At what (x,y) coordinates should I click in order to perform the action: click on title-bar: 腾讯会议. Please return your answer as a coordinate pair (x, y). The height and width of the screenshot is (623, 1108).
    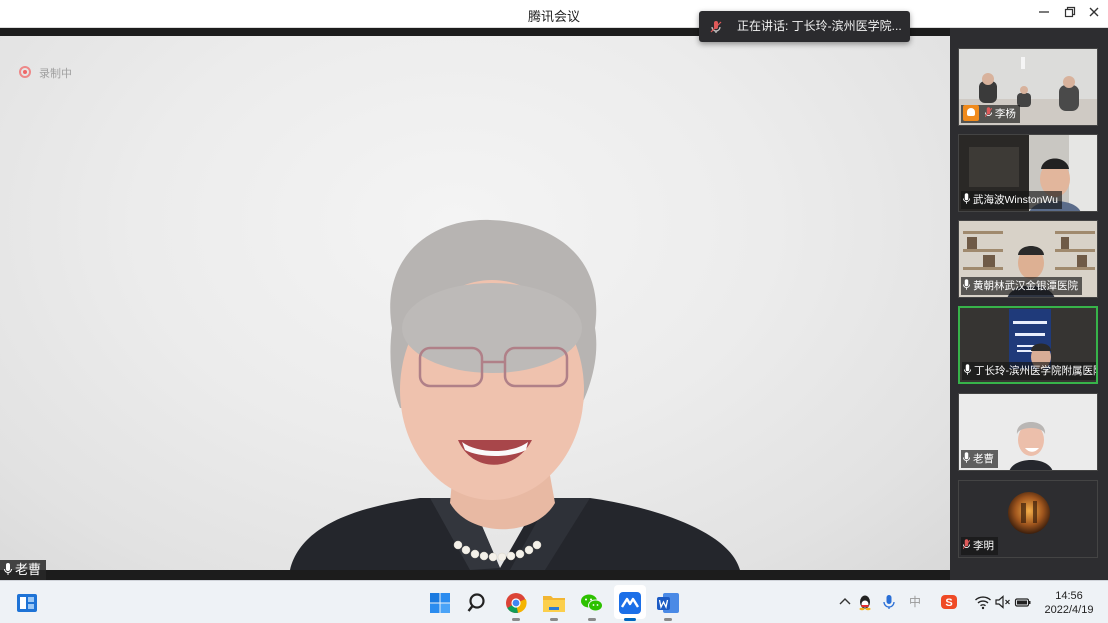
    Looking at the image, I should click on (554, 14).